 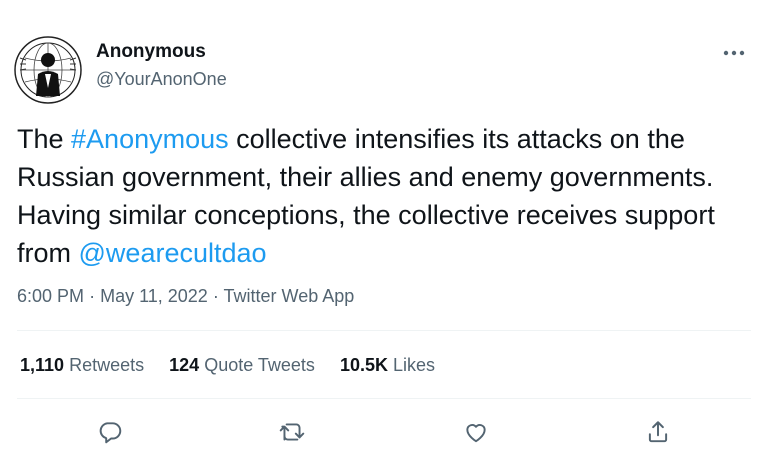 I want to click on likes-label: Likes, so click(x=414, y=365).